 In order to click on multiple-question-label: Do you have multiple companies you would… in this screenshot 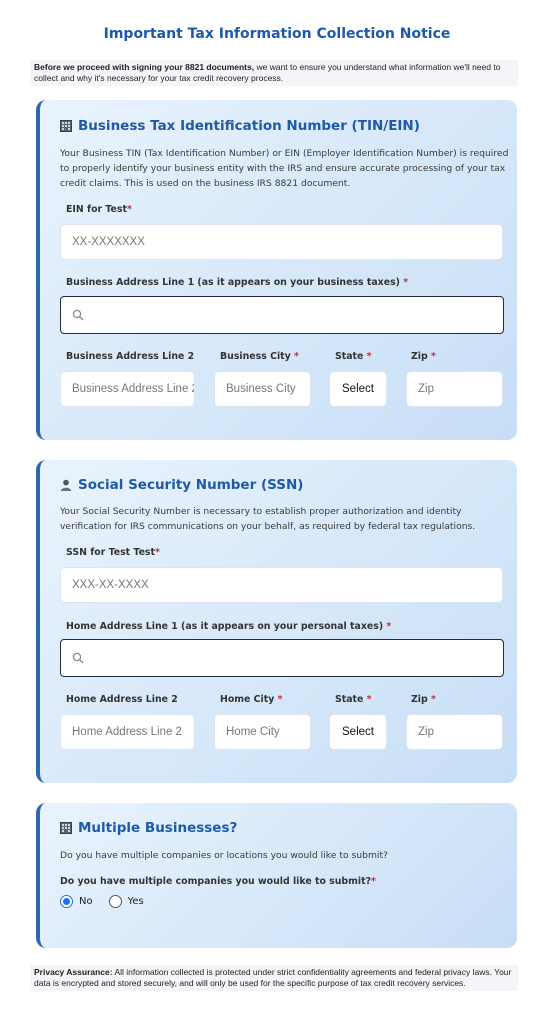, I will do `click(218, 881)`.